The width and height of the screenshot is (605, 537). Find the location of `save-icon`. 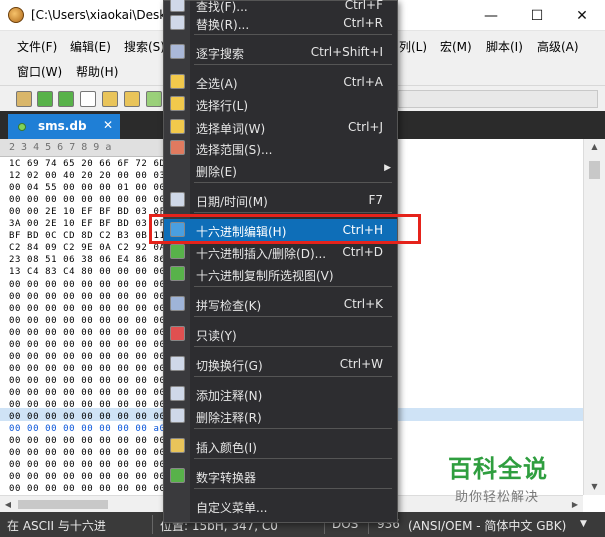

save-icon is located at coordinates (154, 99).